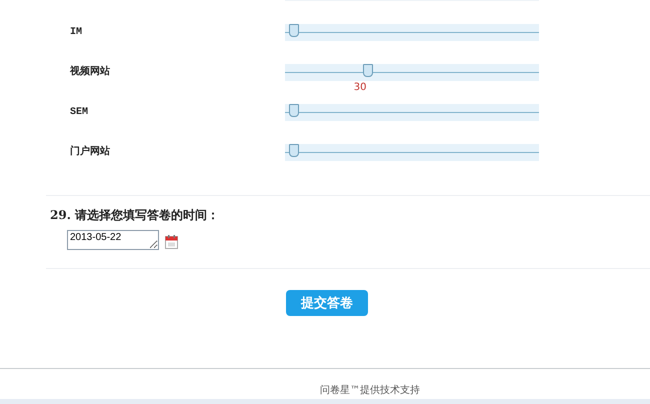 Image resolution: width=650 pixels, height=404 pixels. Describe the element at coordinates (360, 87) in the screenshot. I see `slider-value: 30` at that location.